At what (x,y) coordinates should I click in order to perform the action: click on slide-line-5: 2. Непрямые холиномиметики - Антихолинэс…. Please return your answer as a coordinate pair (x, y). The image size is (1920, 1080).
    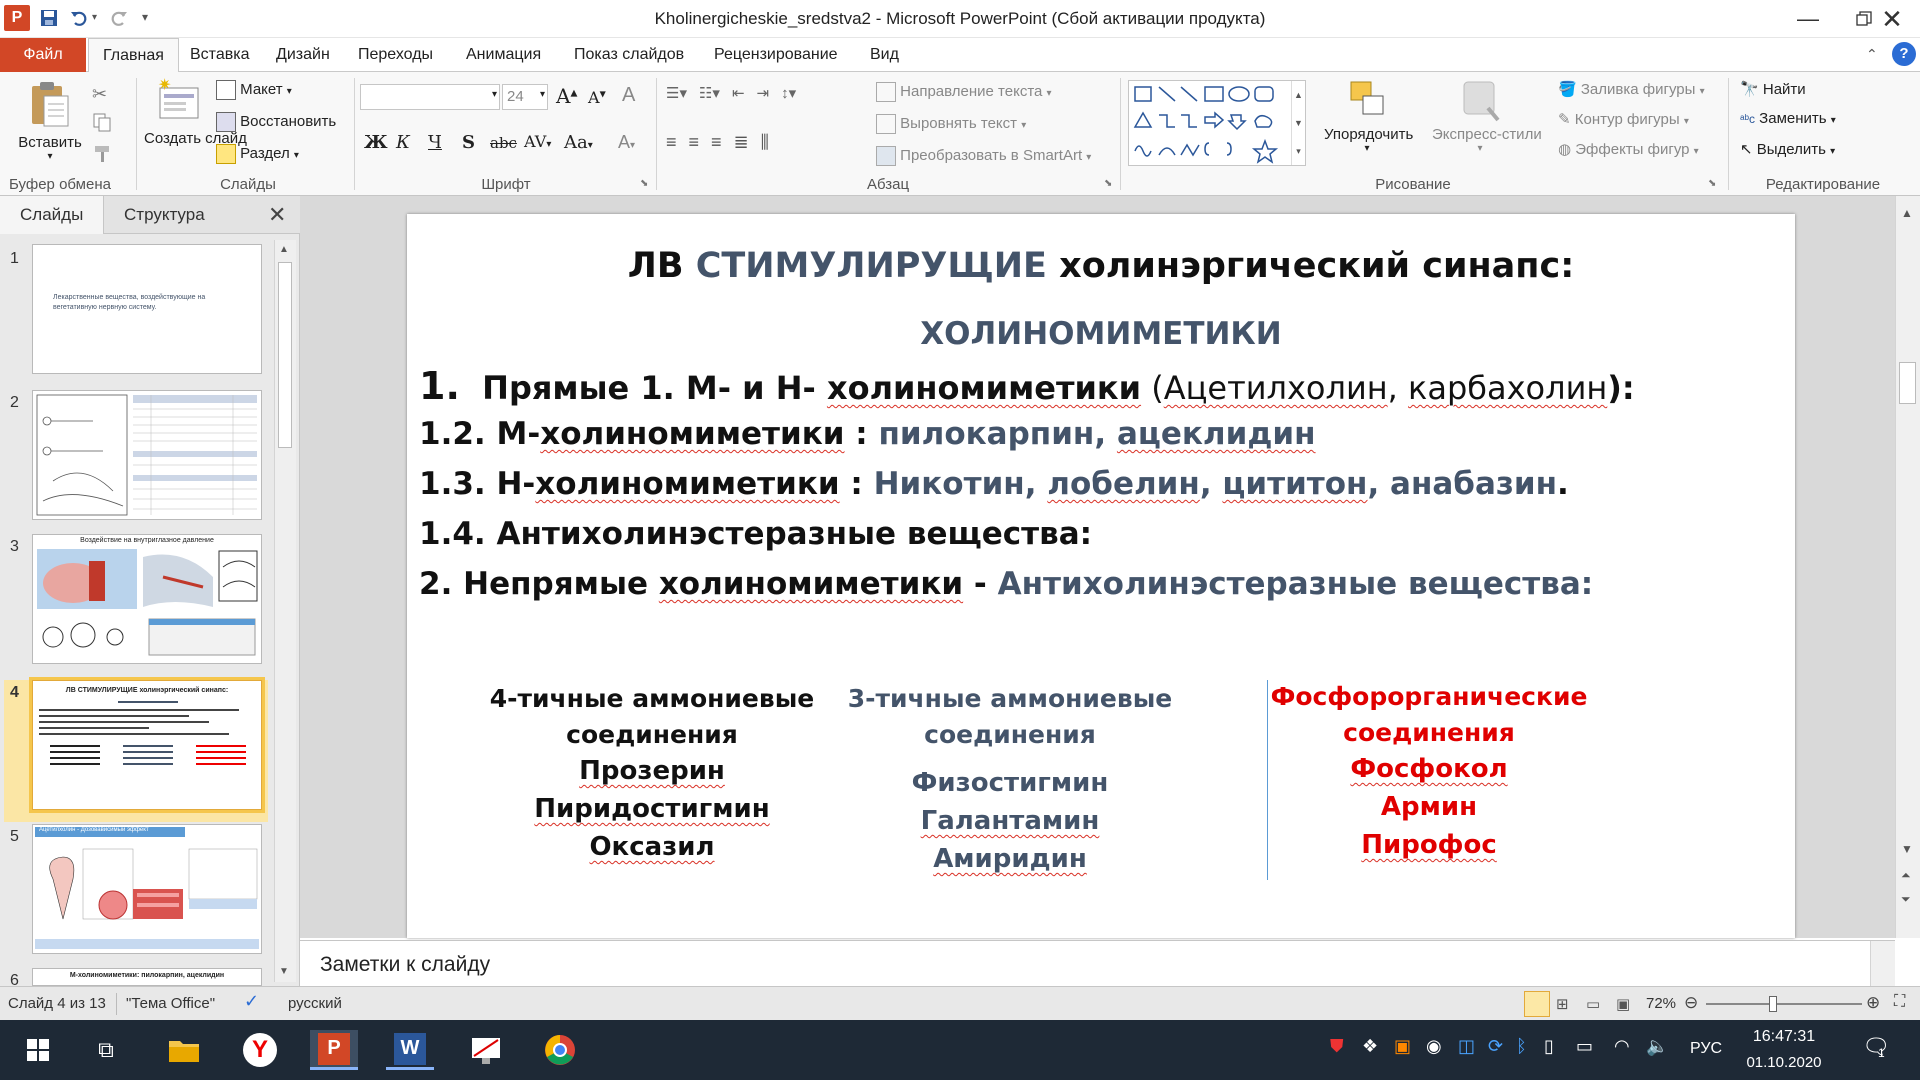
    Looking at the image, I should click on (1006, 584).